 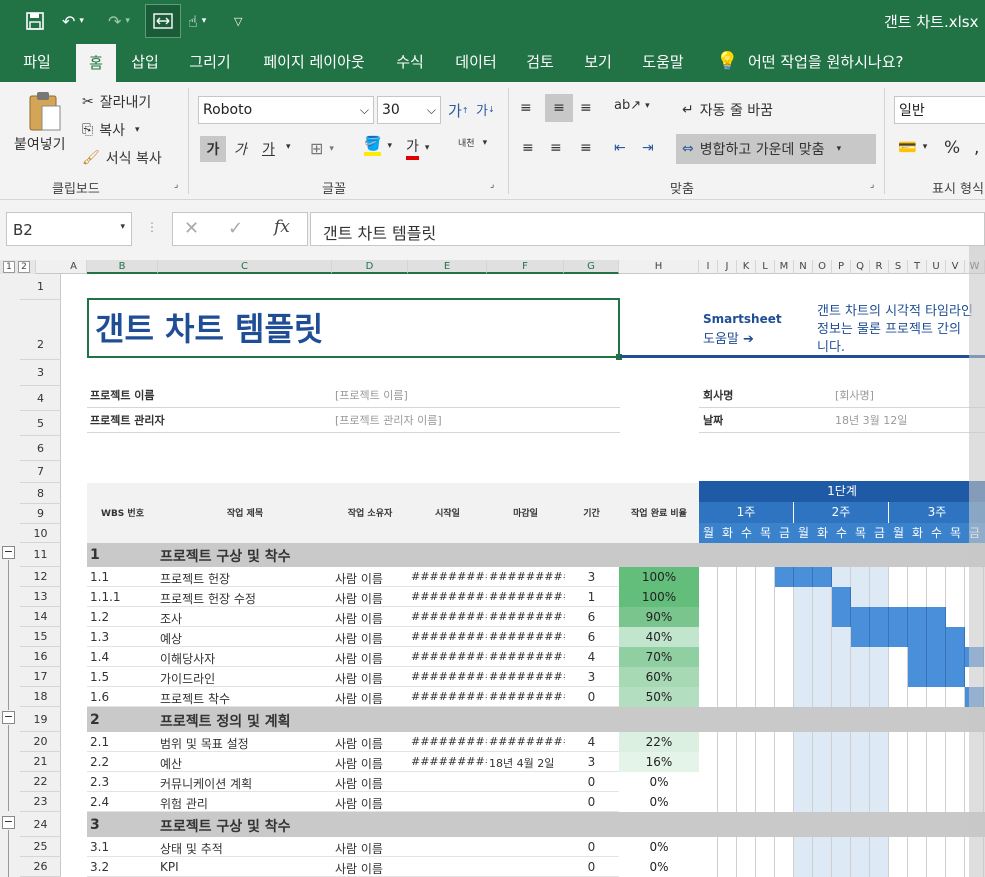 I want to click on increase-indent-icon: ⇥, so click(x=648, y=148).